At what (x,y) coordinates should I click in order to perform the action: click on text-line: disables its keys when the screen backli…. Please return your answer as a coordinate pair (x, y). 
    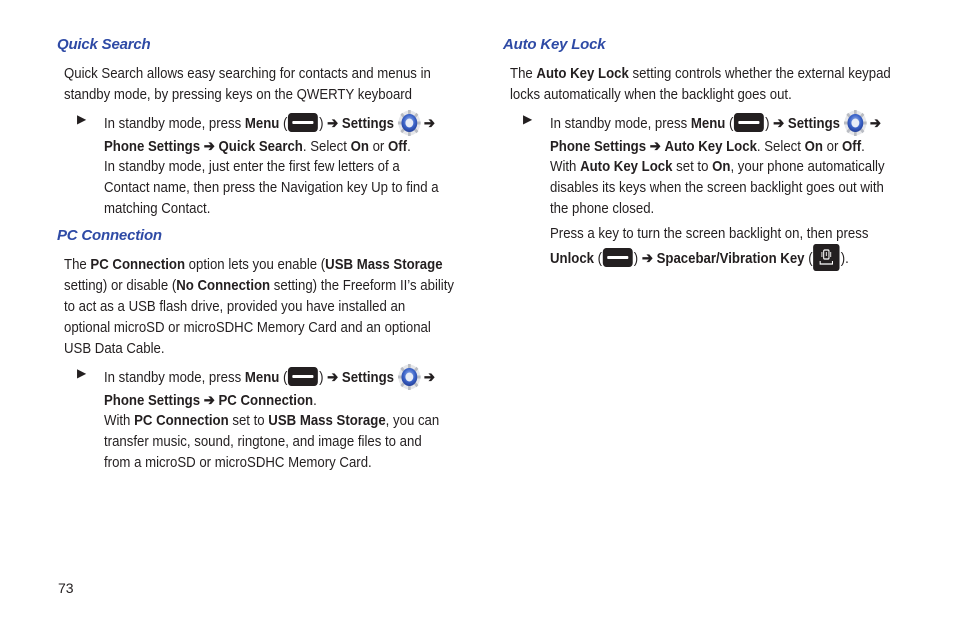
    Looking at the image, I should click on (717, 187).